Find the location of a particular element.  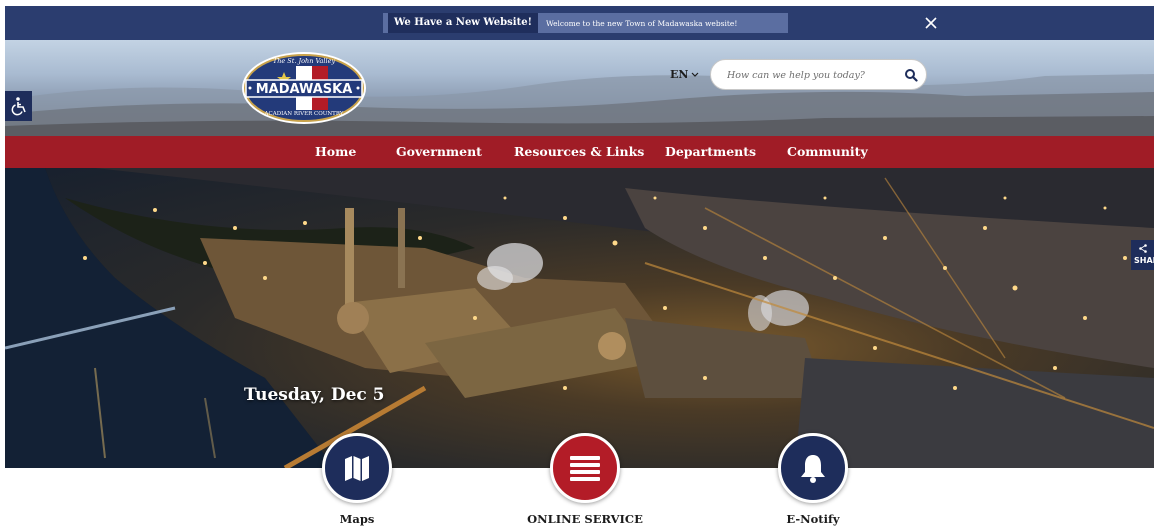

accessibility-button is located at coordinates (18, 106).